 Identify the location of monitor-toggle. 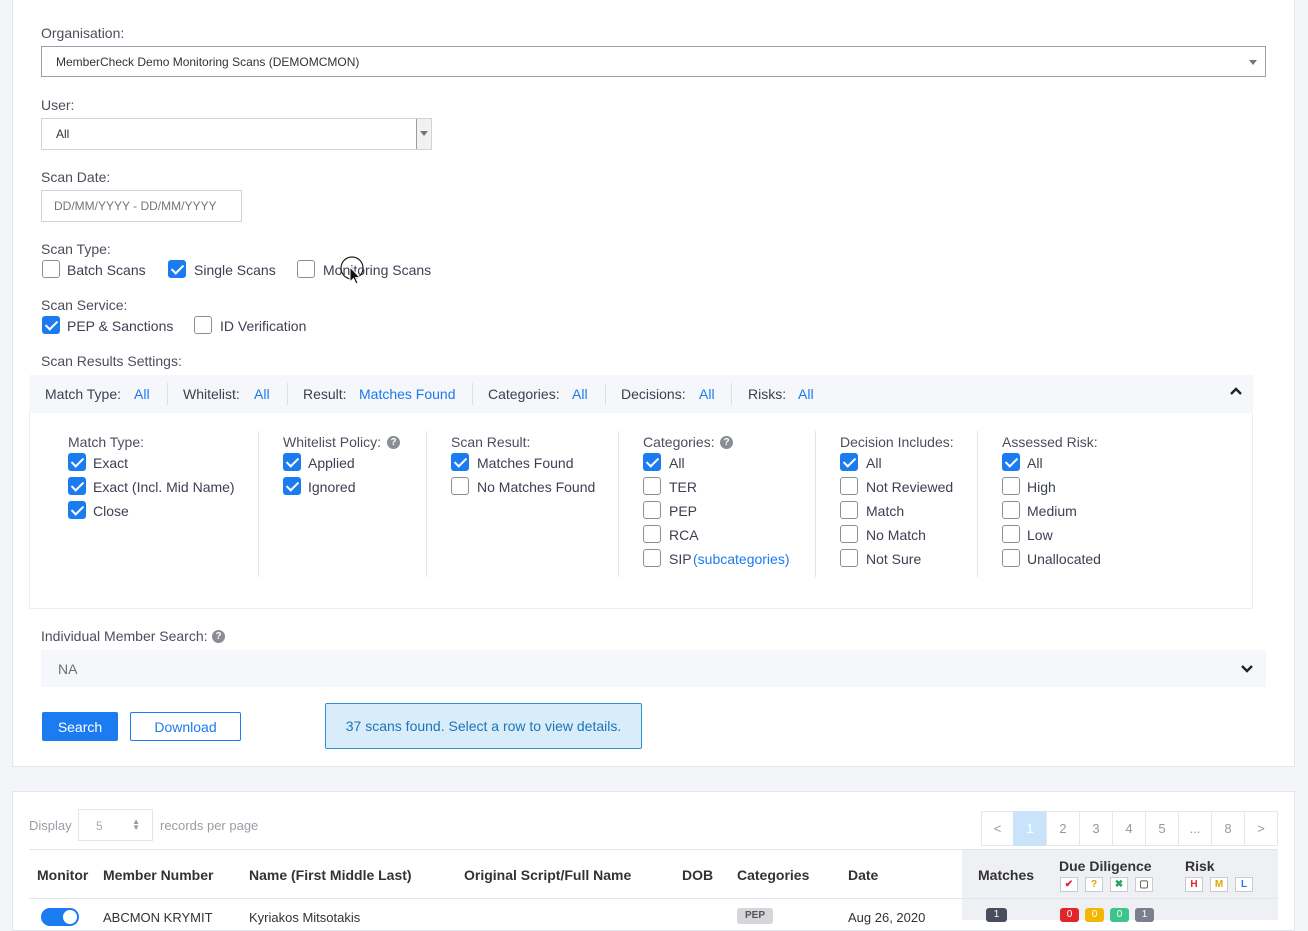
(60, 917).